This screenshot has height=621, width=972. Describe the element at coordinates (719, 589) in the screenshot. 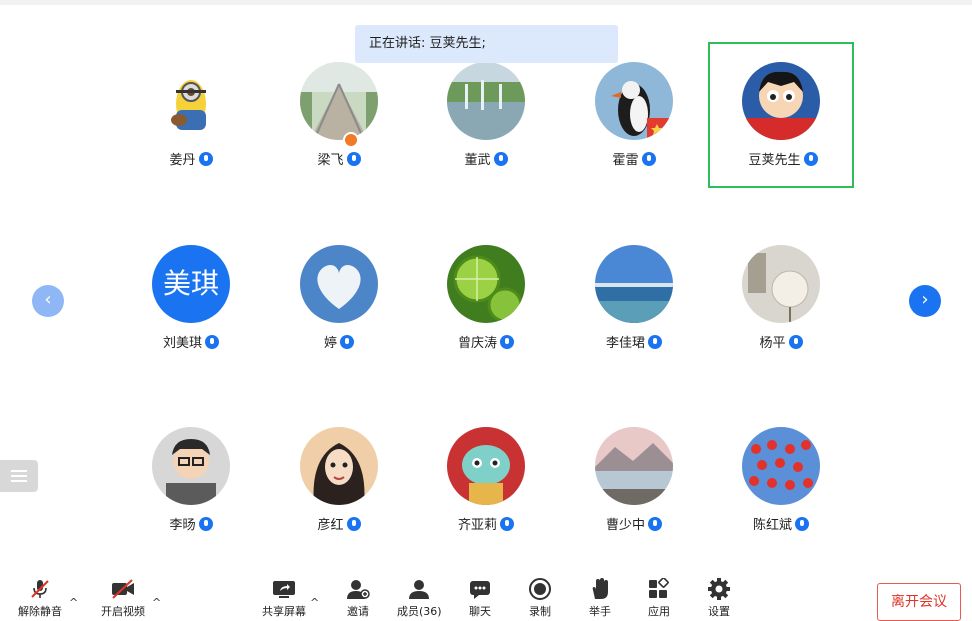

I see `gear-icon` at that location.